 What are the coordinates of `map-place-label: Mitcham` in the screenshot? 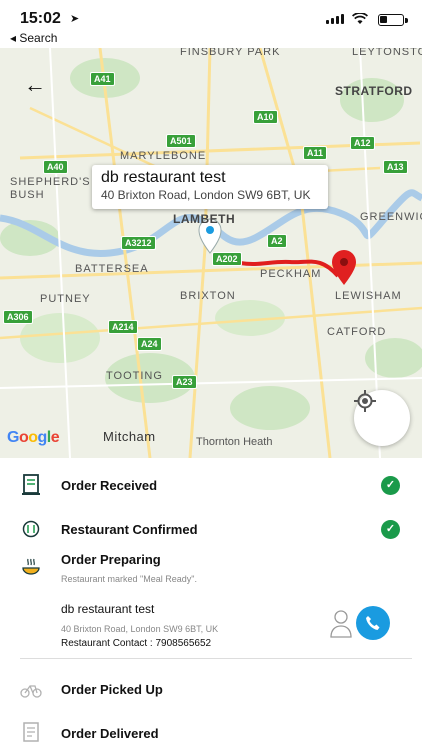 It's located at (129, 436).